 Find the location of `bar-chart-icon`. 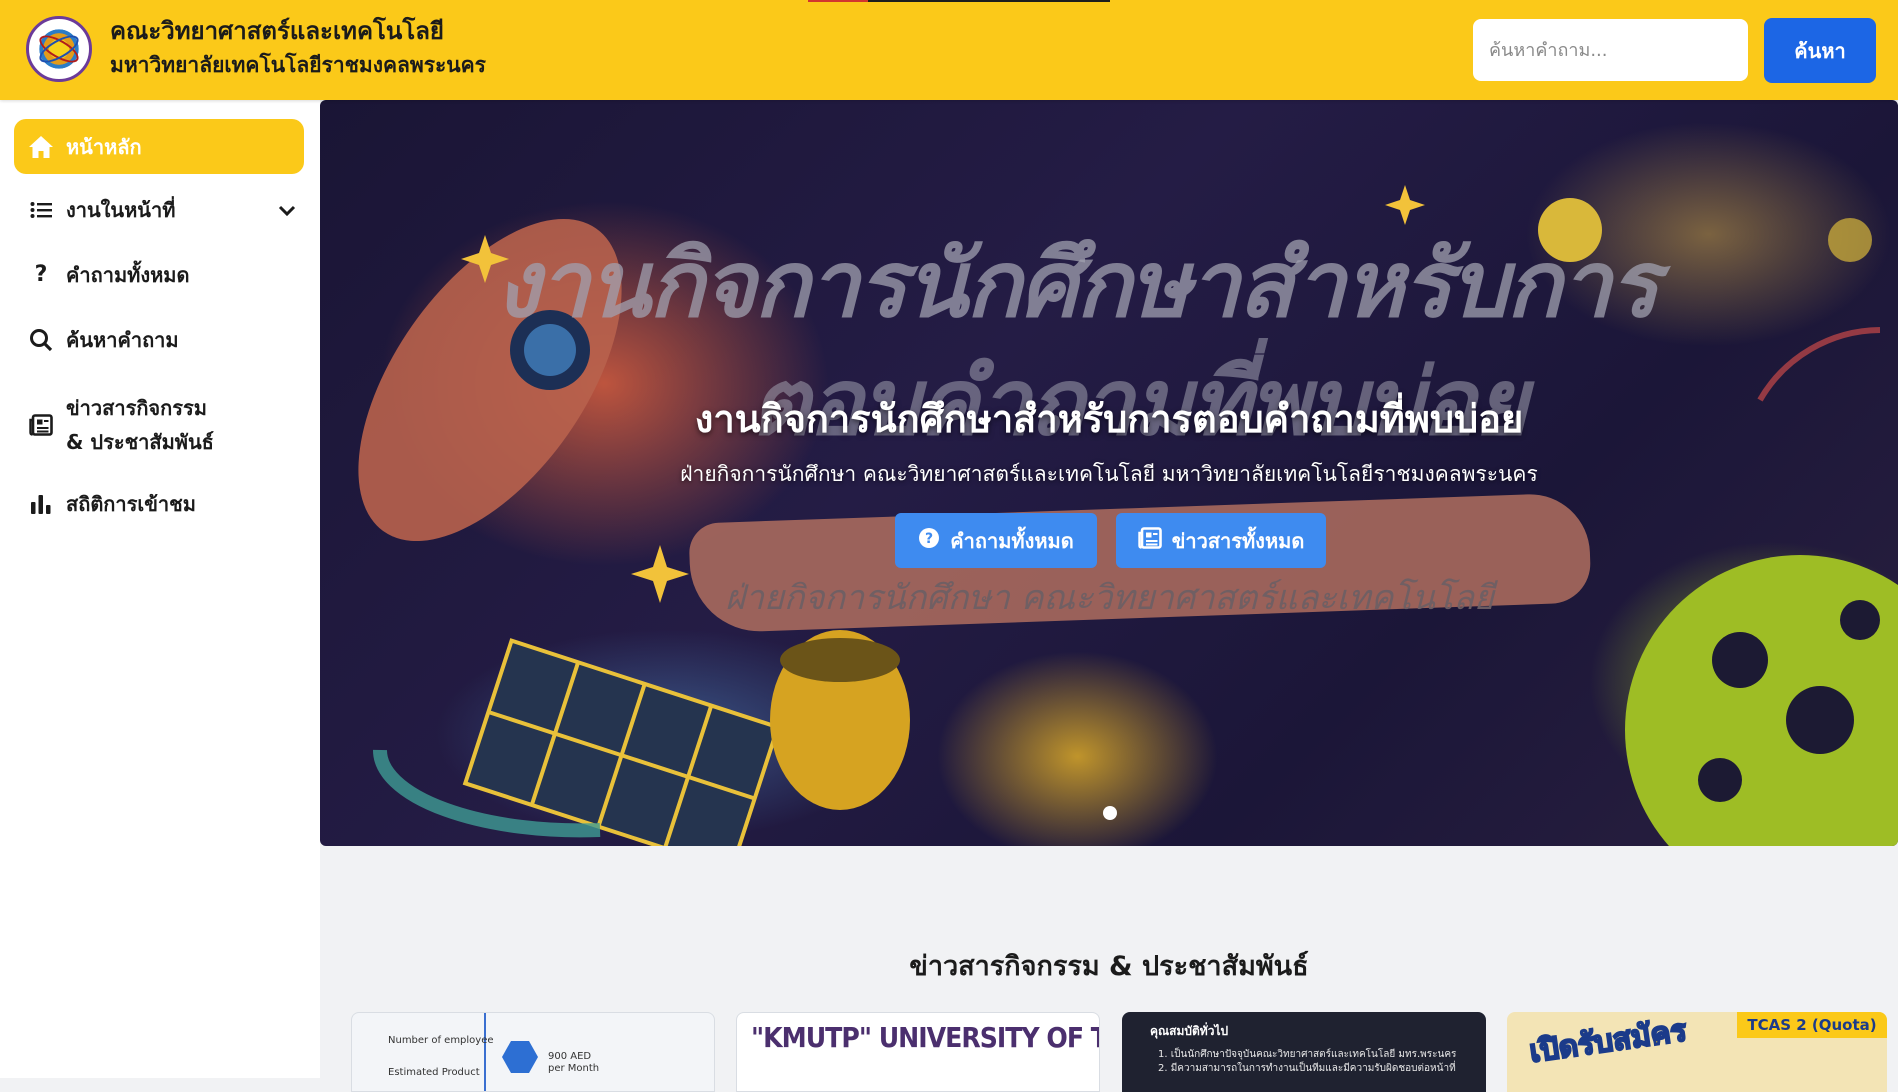

bar-chart-icon is located at coordinates (41, 504).